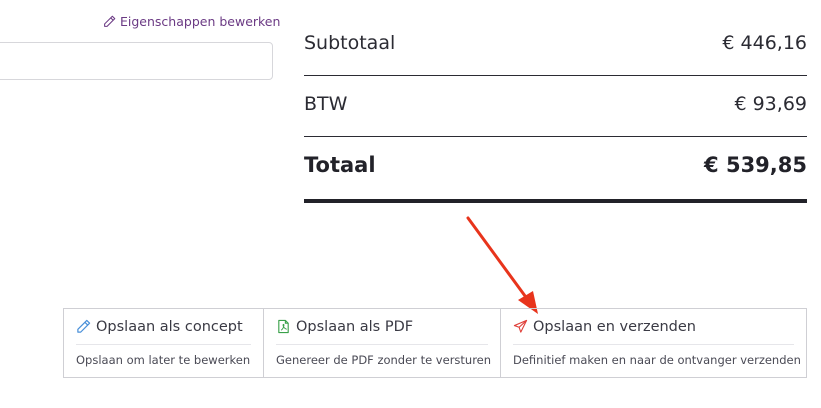  I want to click on save-as-draft-title: Opslaan als concept, so click(169, 326).